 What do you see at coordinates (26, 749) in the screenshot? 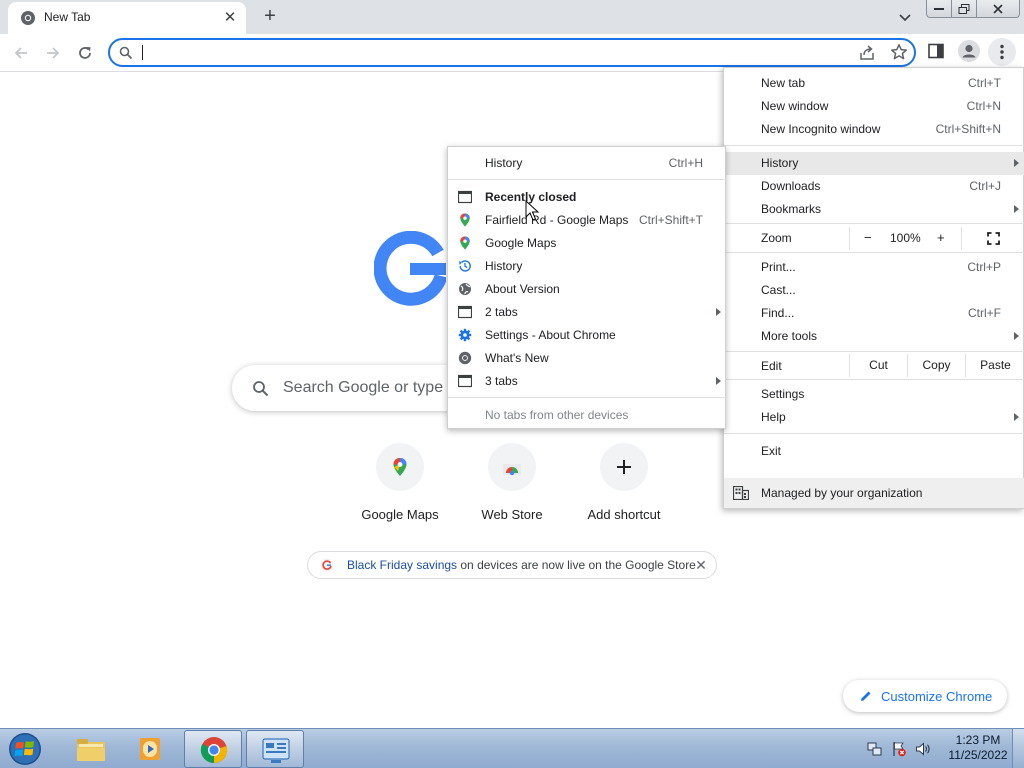
I see `start-button` at bounding box center [26, 749].